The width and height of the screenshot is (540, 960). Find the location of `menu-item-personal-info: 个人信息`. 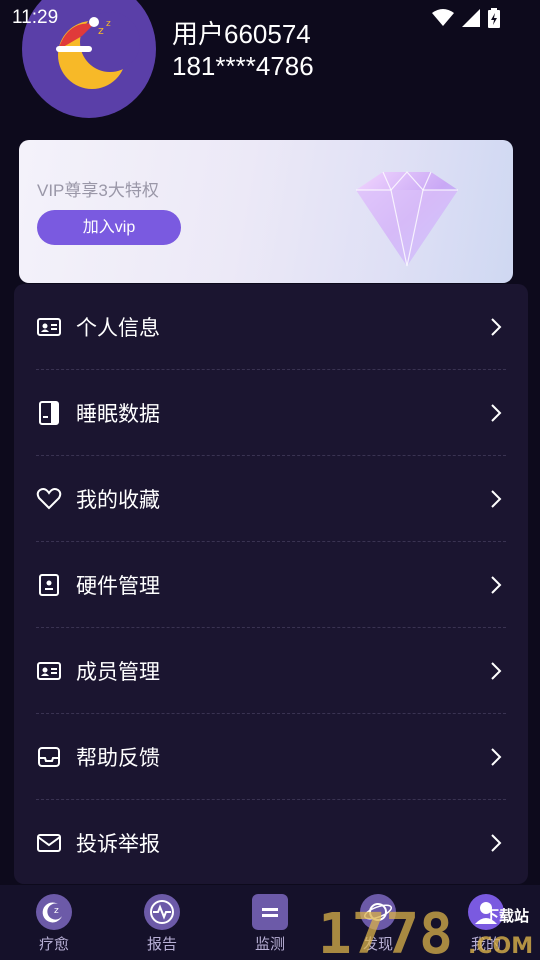

menu-item-personal-info: 个人信息 is located at coordinates (271, 327).